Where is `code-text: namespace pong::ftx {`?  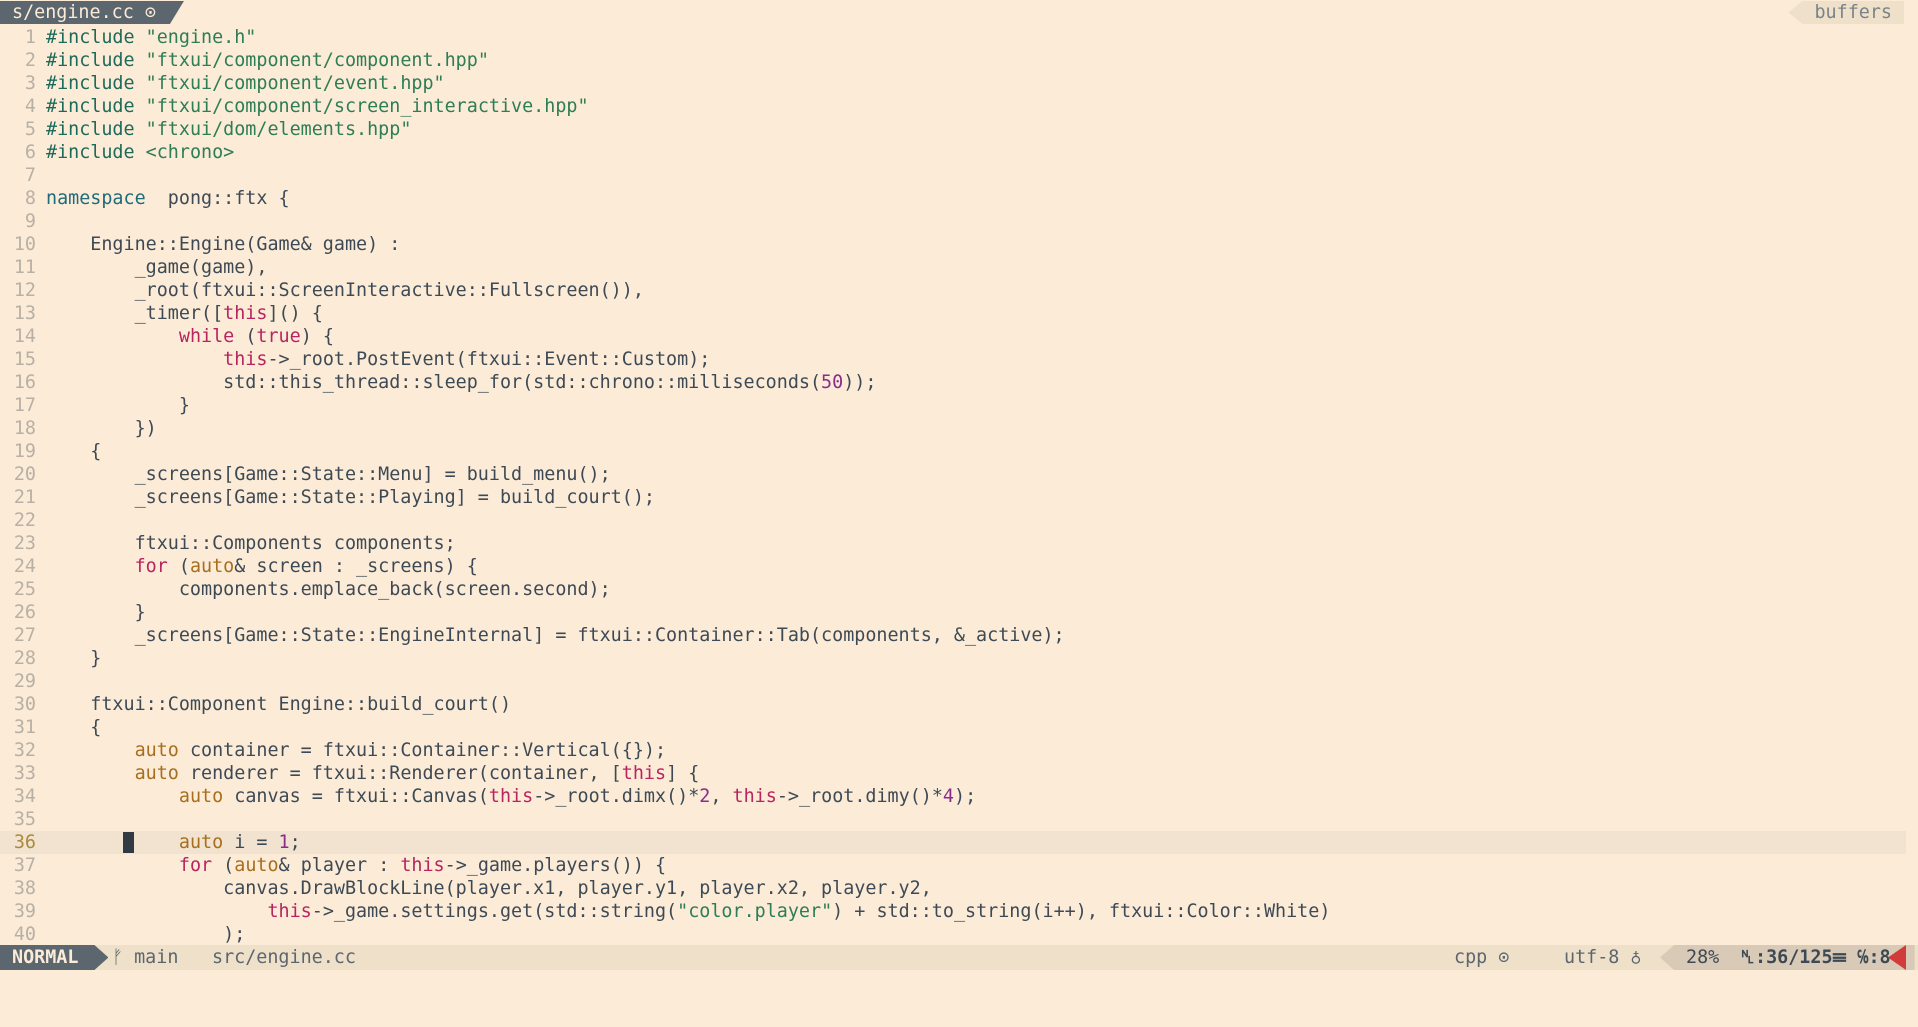
code-text: namespace pong::ftx { is located at coordinates (168, 198).